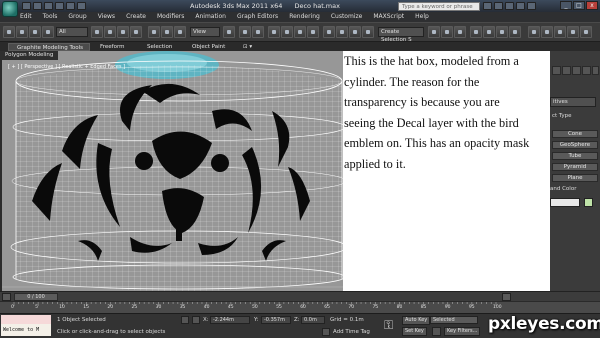 This screenshot has width=600, height=338. I want to click on cone-button: Cone, so click(575, 134).